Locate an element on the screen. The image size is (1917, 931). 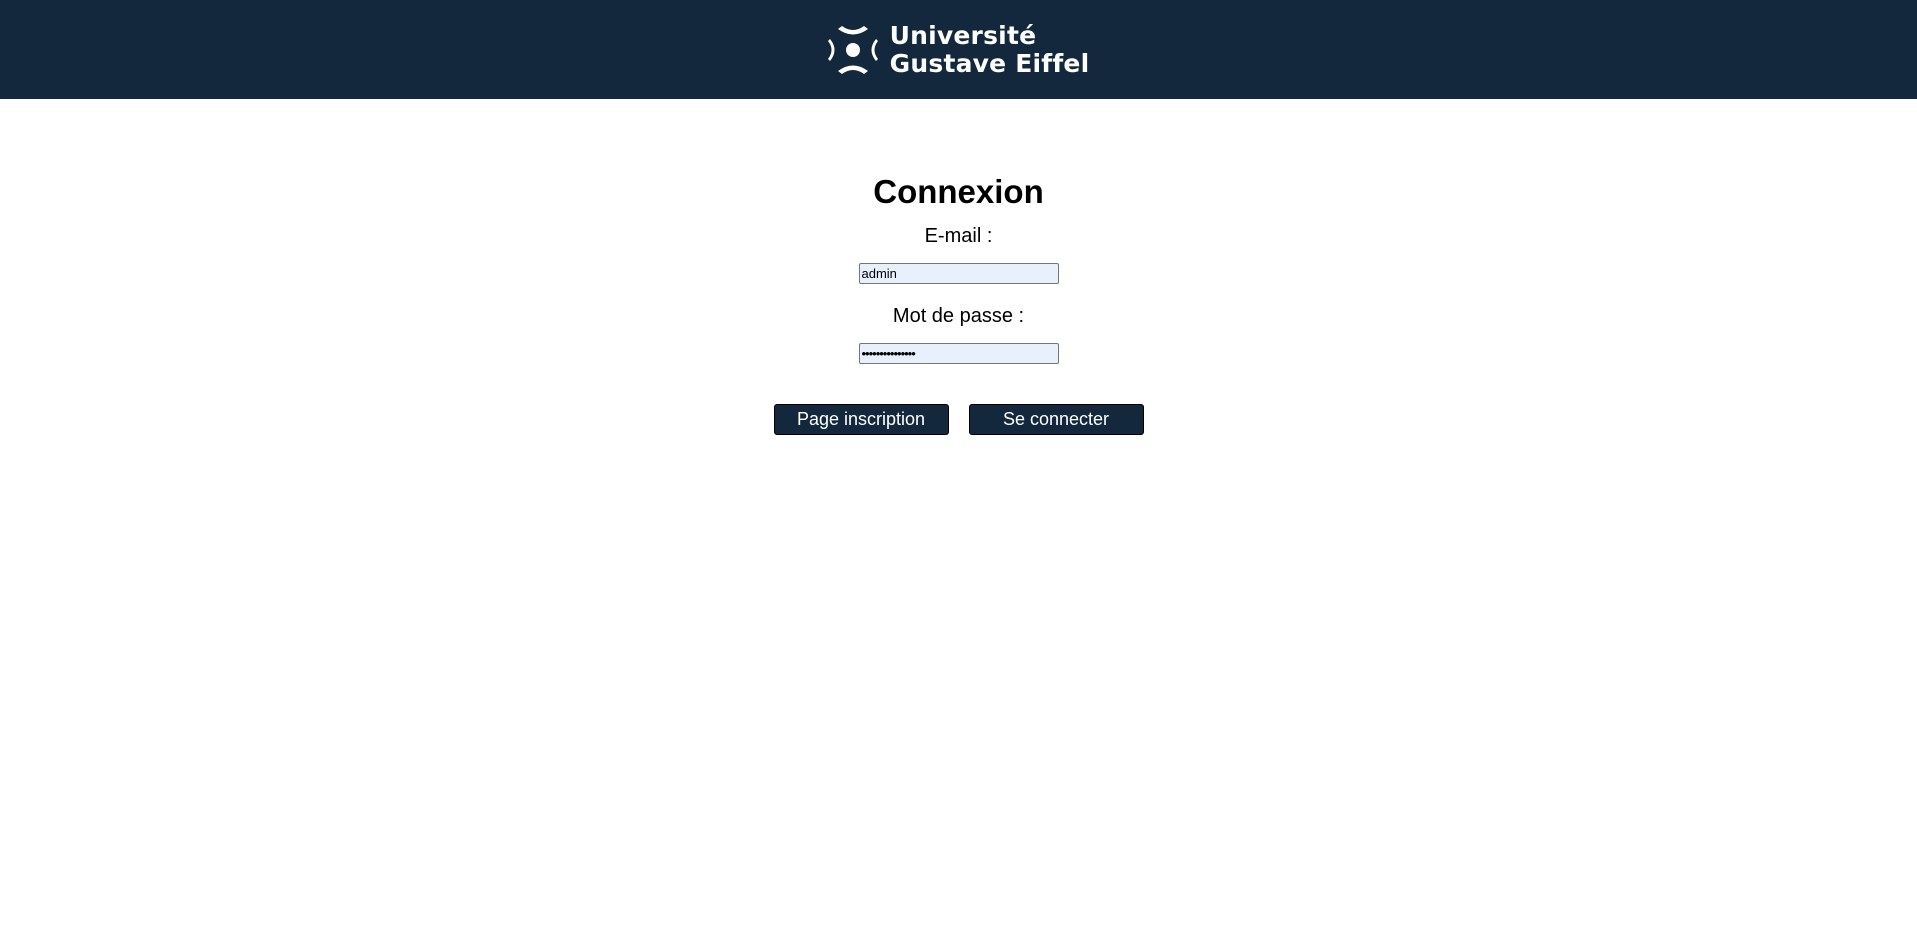
logo-line-2: Gustave Eiffel is located at coordinates (989, 63).